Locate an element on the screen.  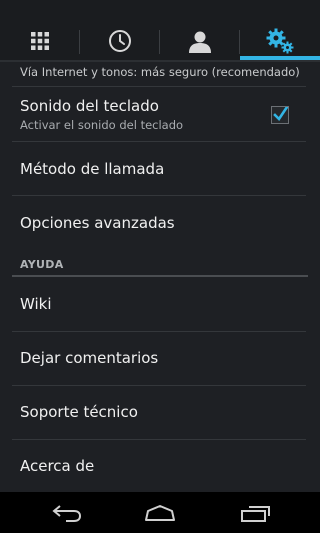
tab-dialpad is located at coordinates (40, 41).